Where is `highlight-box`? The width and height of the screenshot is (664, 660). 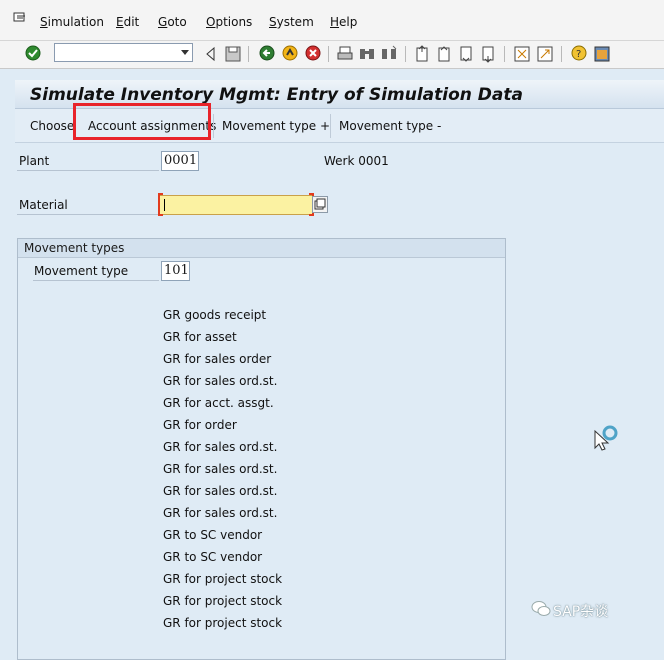 highlight-box is located at coordinates (142, 121).